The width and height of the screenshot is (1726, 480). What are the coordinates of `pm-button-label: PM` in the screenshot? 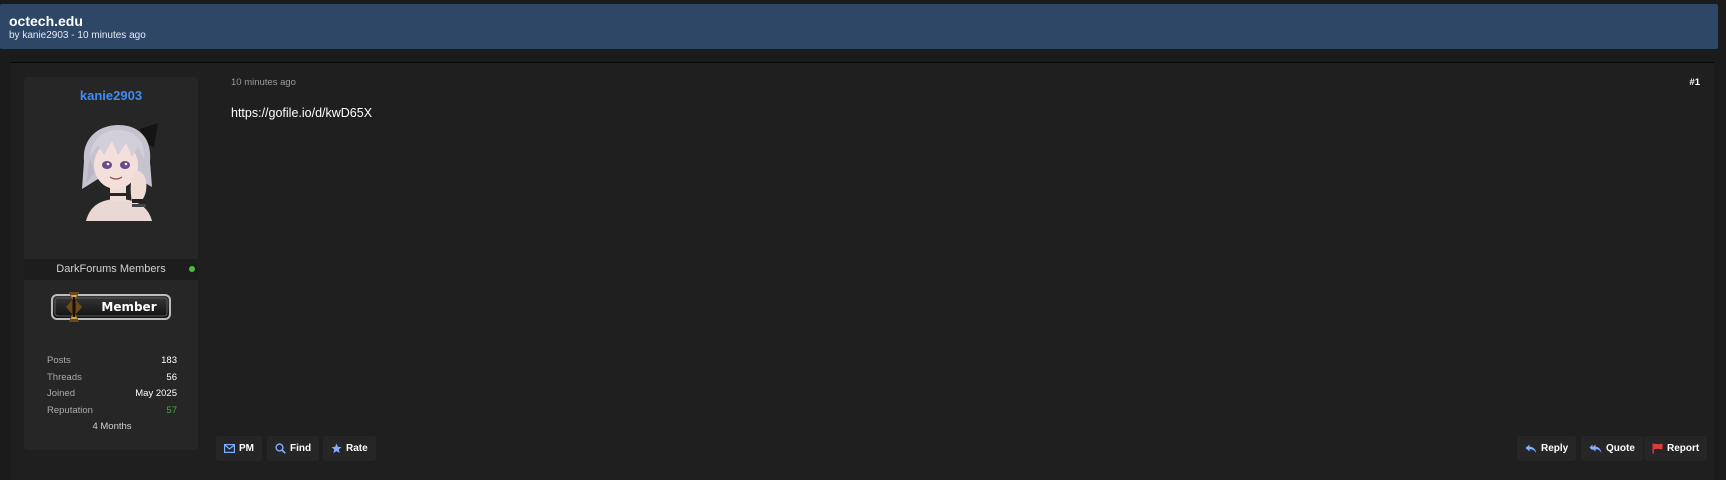 It's located at (246, 448).